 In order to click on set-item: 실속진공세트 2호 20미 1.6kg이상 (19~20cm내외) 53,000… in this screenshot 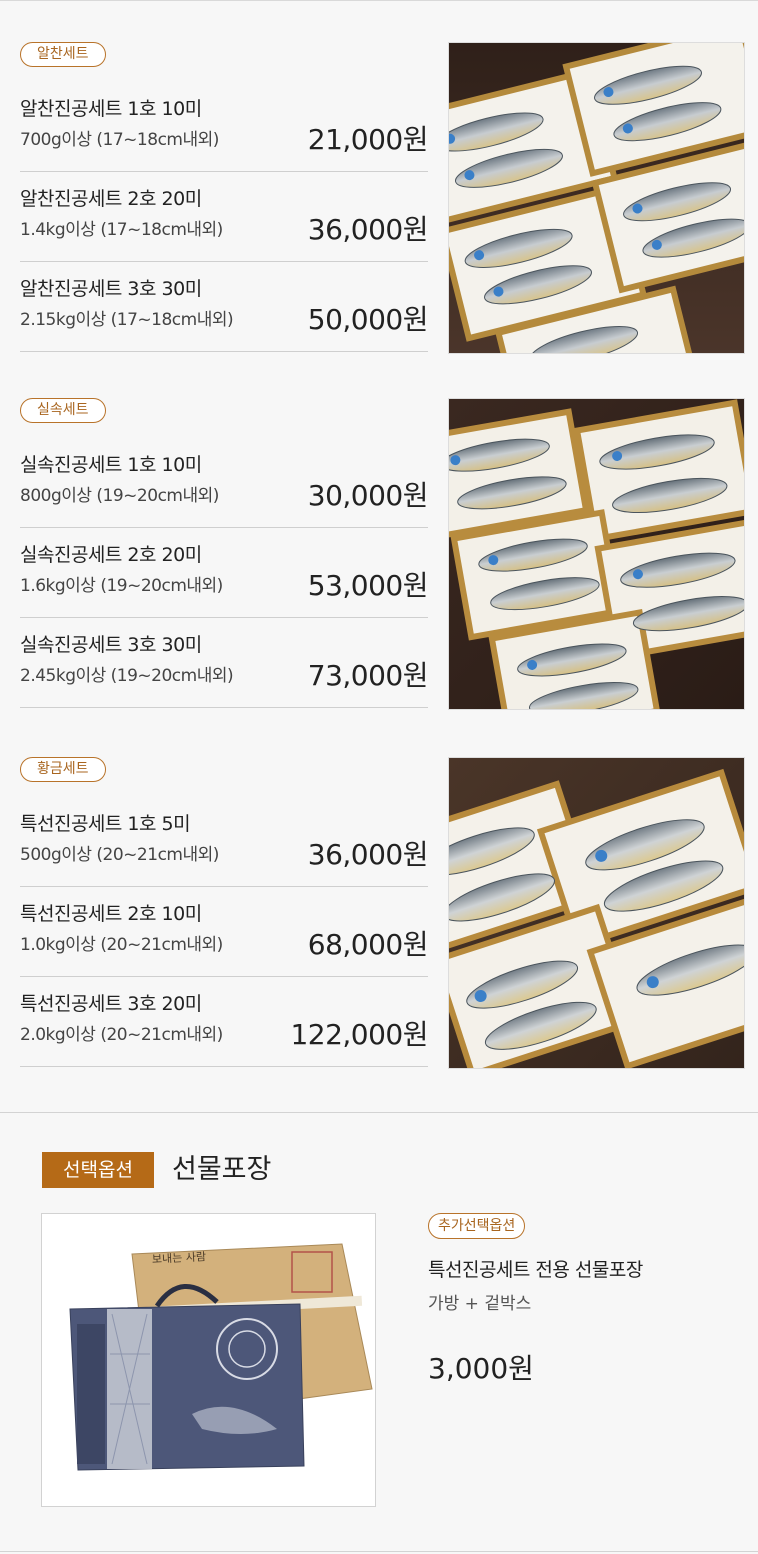, I will do `click(224, 573)`.